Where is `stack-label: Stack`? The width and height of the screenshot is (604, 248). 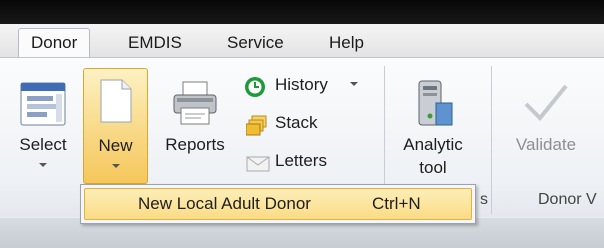
stack-label: Stack is located at coordinates (296, 122).